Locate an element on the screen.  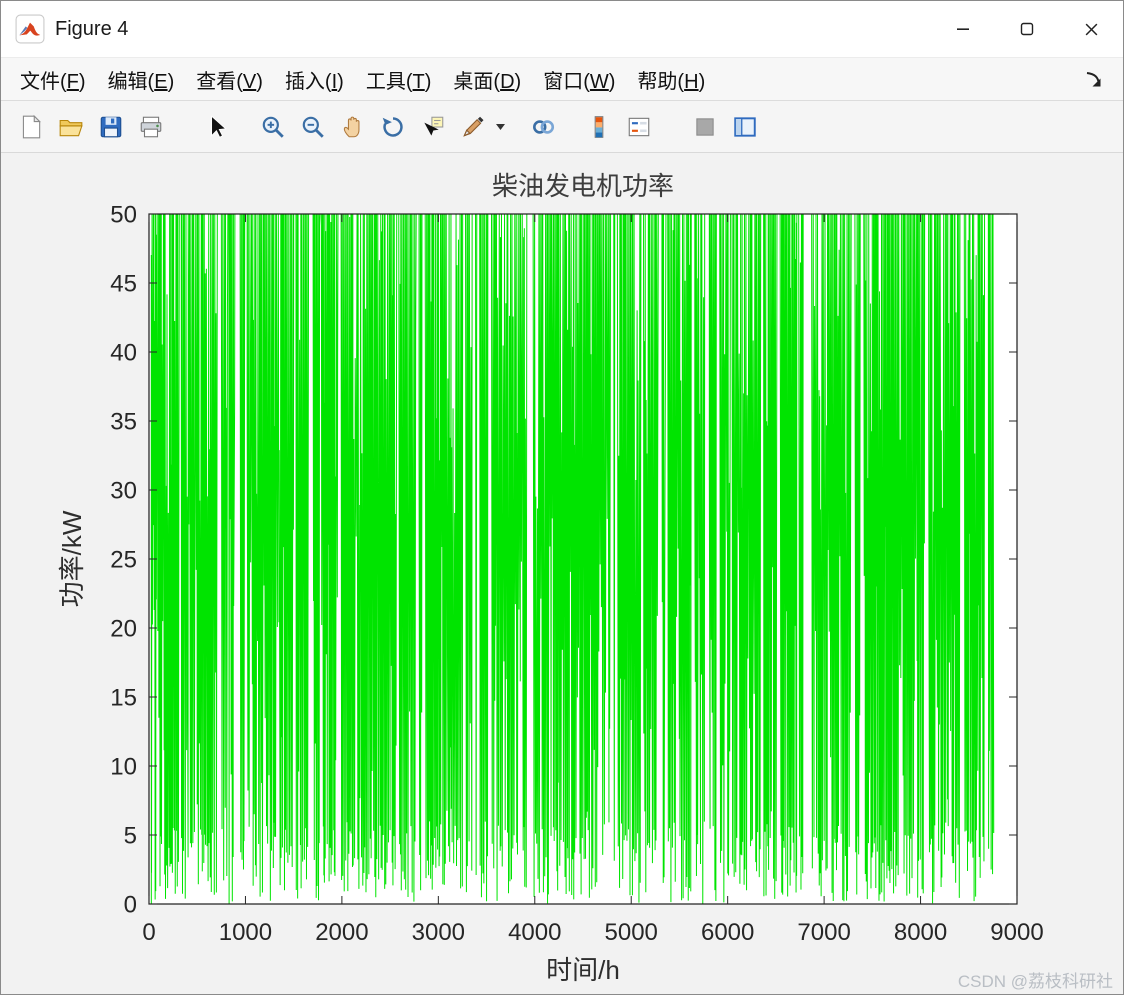
menu-tools: 工具(T) is located at coordinates (399, 79).